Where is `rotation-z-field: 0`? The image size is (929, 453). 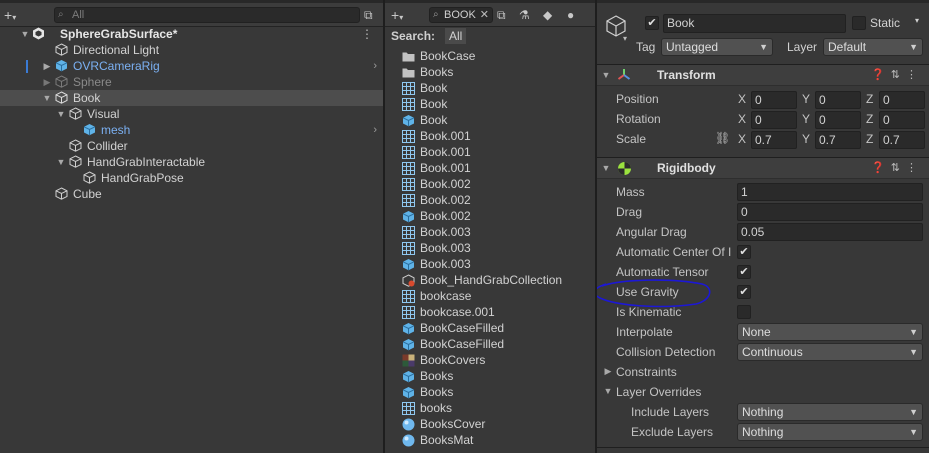 rotation-z-field: 0 is located at coordinates (902, 120).